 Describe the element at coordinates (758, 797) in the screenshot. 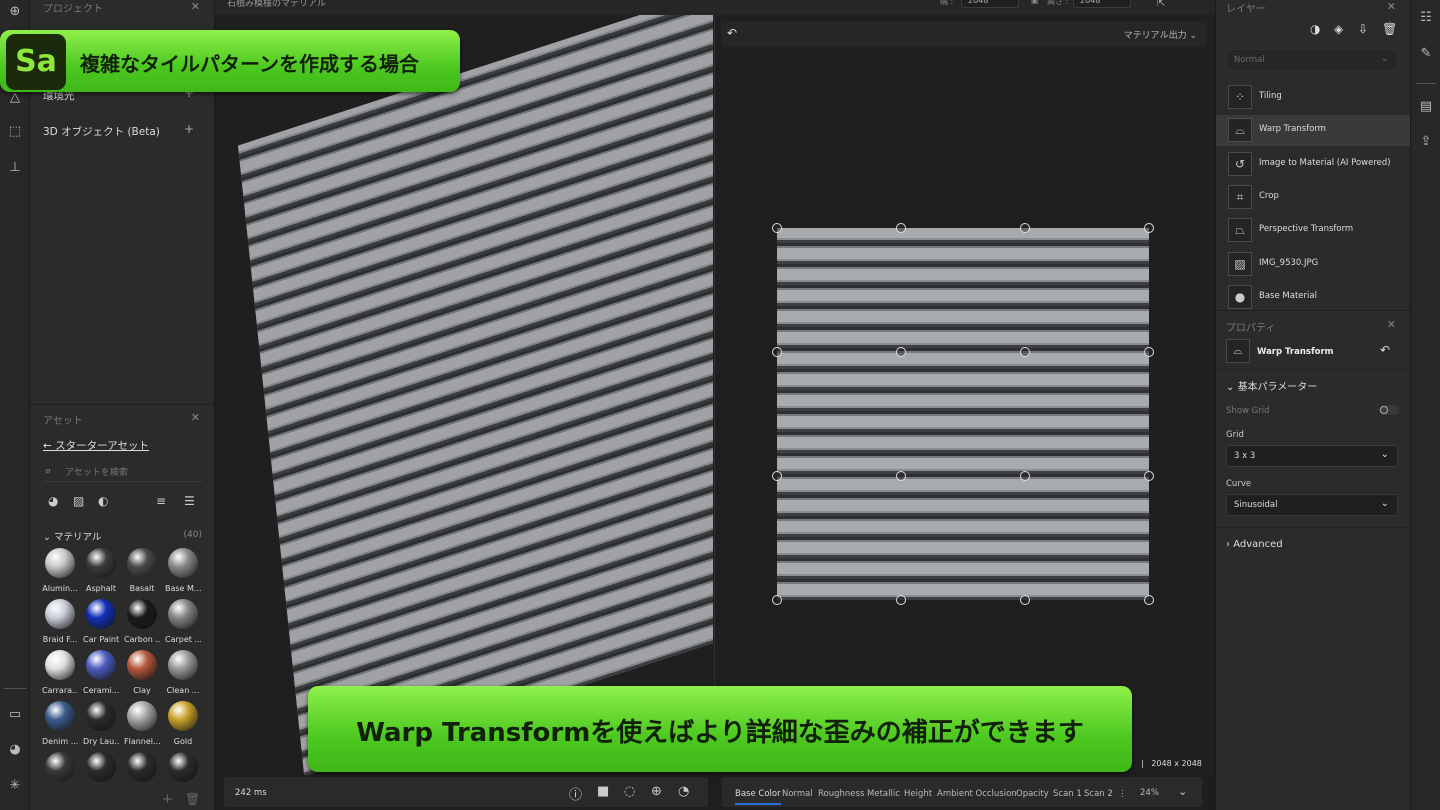

I see `channel-tab: Base Color` at that location.